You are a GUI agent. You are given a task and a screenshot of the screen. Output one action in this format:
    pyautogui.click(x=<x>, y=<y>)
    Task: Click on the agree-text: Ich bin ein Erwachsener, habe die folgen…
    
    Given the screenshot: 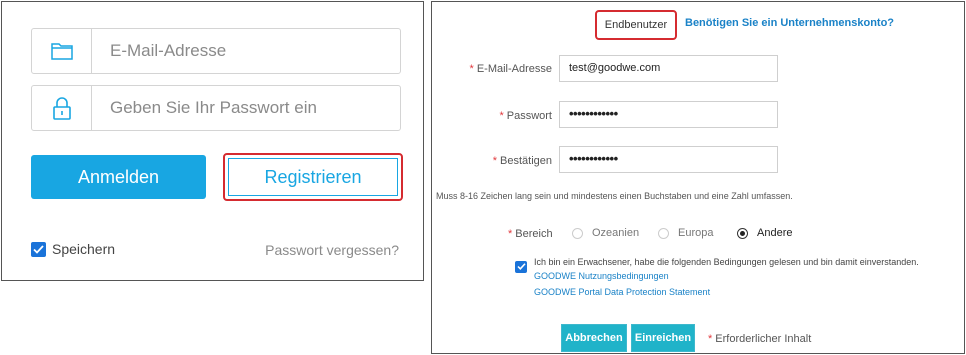 What is the action you would take?
    pyautogui.click(x=726, y=262)
    